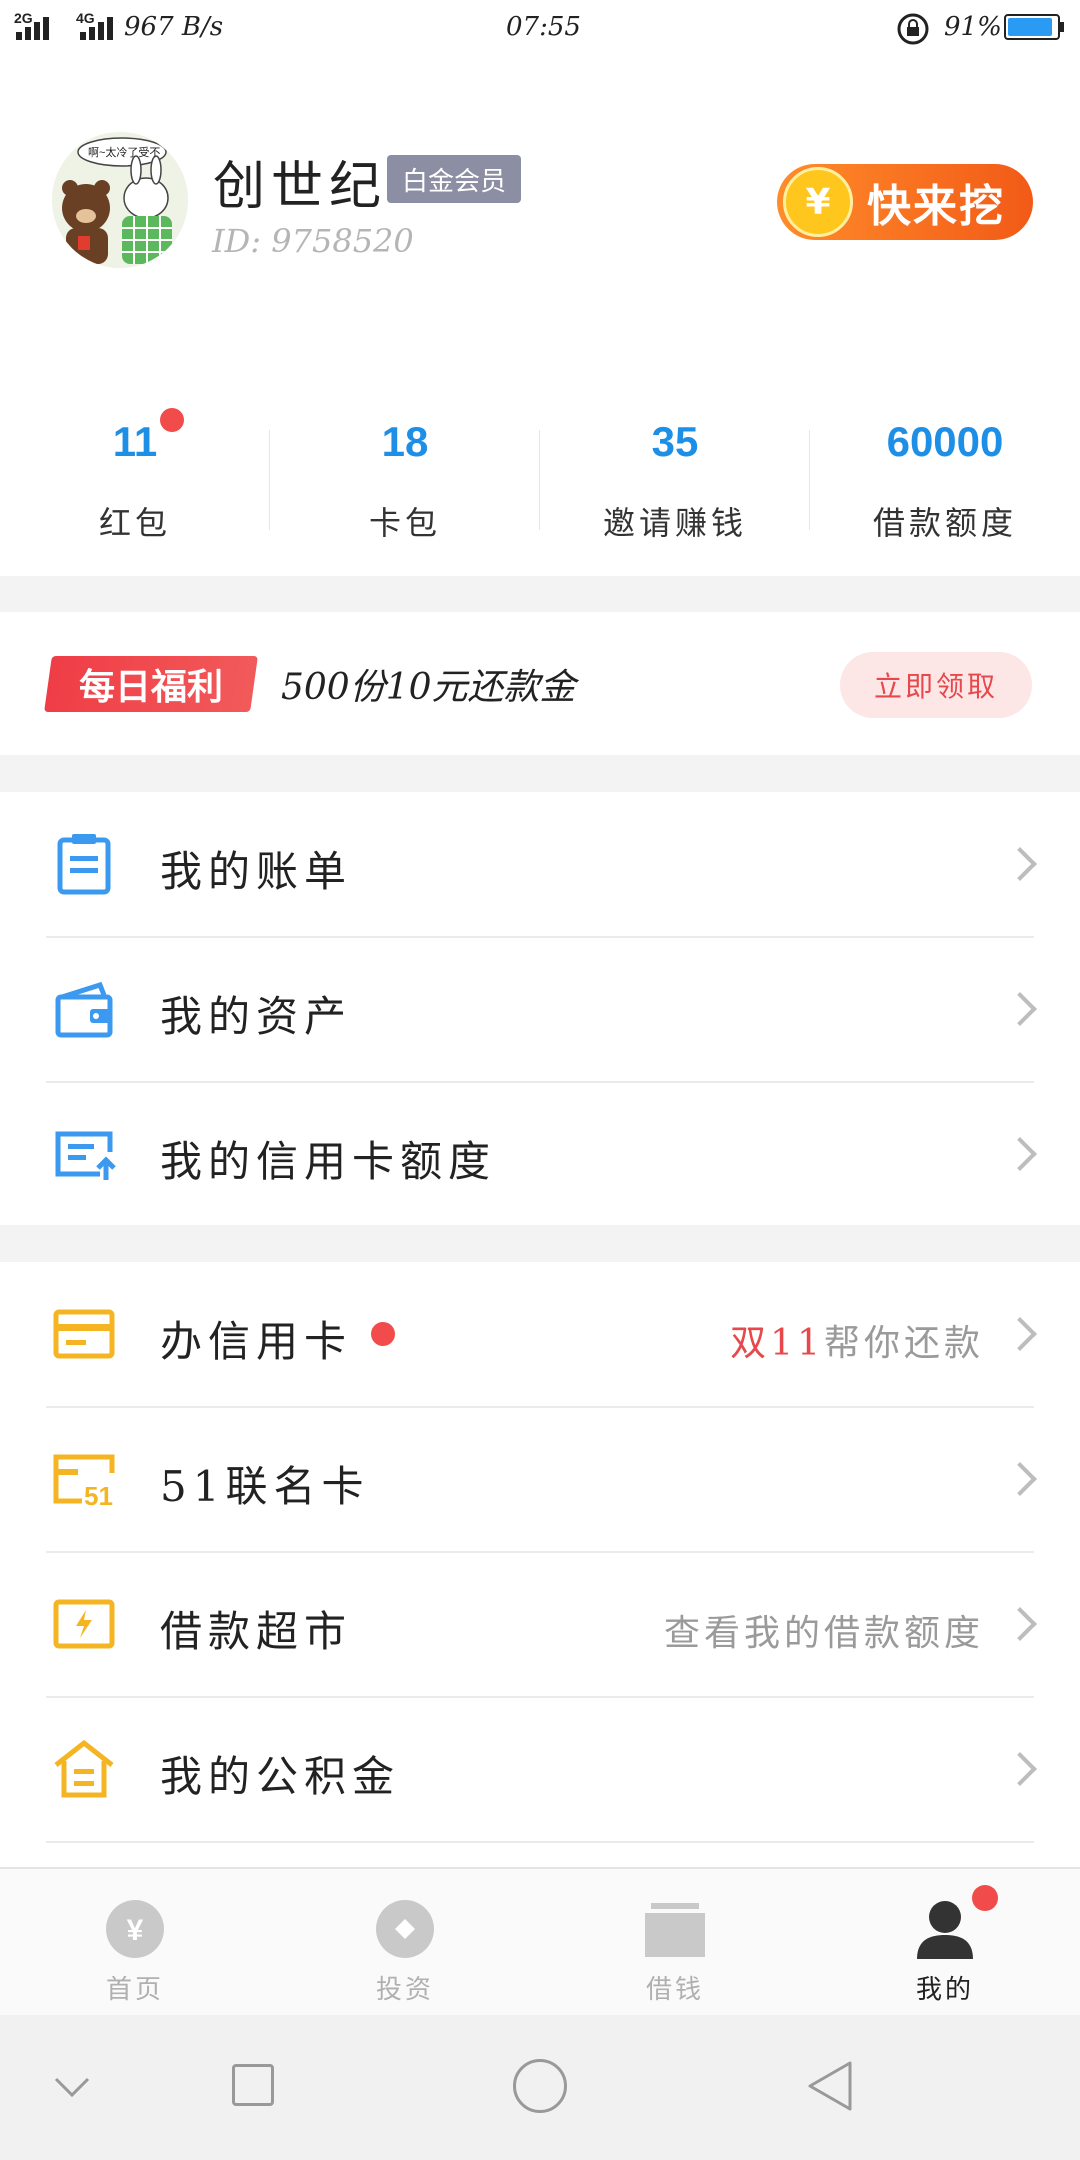  What do you see at coordinates (265, 1486) in the screenshot?
I see `menu-label: 51联名卡` at bounding box center [265, 1486].